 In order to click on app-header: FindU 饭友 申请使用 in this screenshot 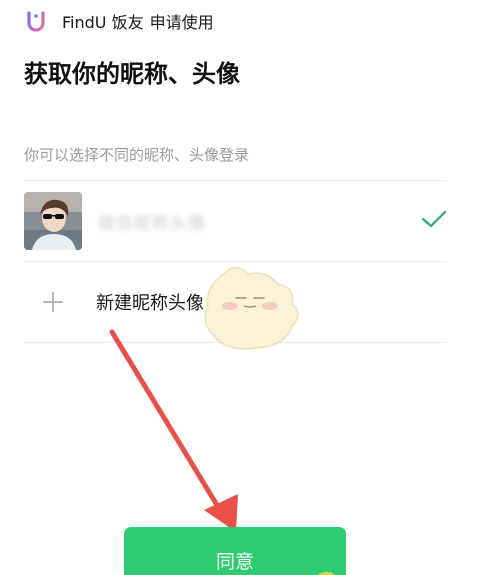, I will do `click(120, 21)`.